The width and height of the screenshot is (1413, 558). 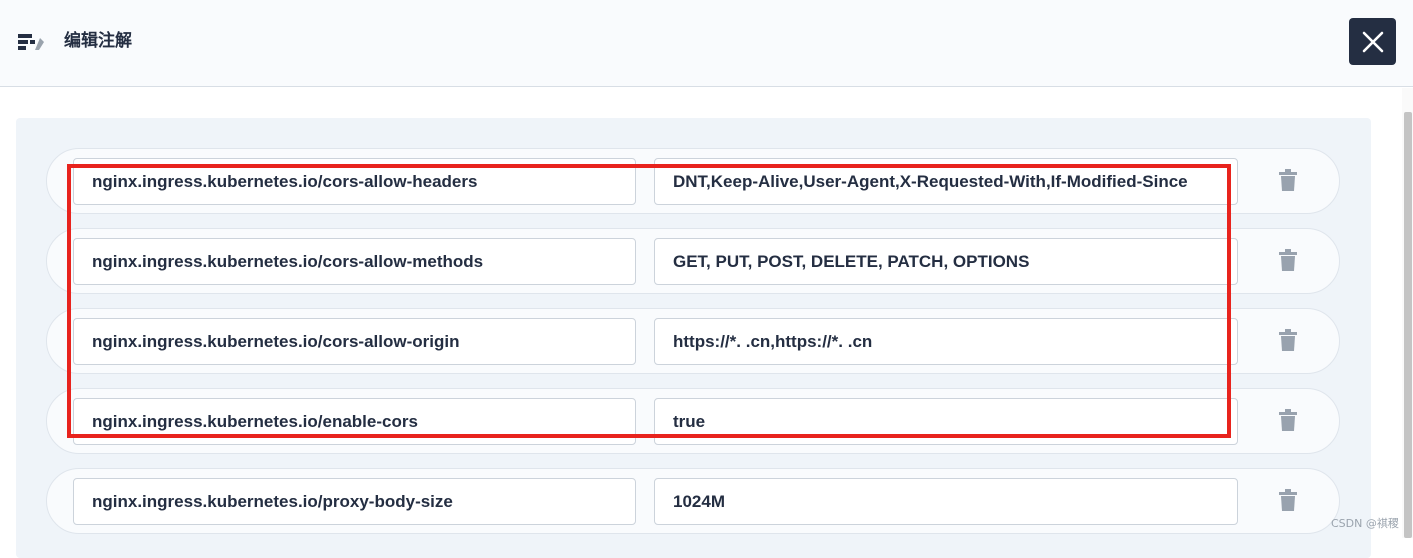 I want to click on dialog-title: 编辑注解, so click(x=98, y=41).